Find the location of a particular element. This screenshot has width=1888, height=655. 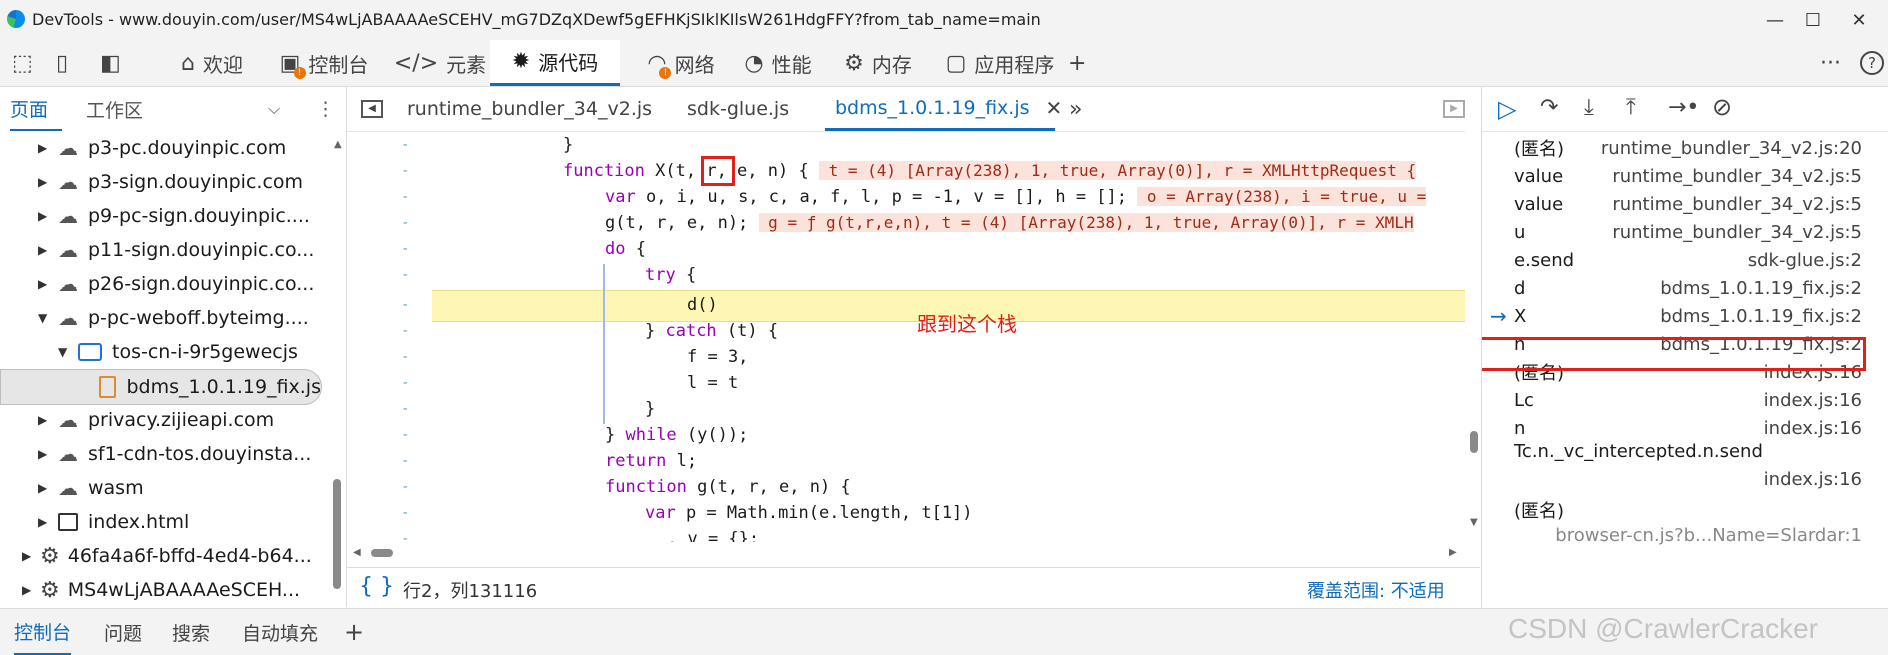

play-icon: ▷ is located at coordinates (1507, 109).